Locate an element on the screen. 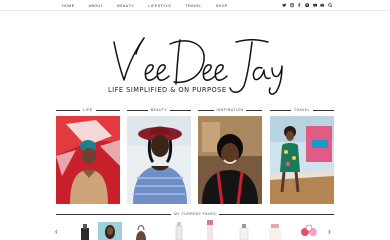 Image resolution: width=390 pixels, height=240 pixels. category-inspiration-text: INSPIRATION is located at coordinates (230, 110).